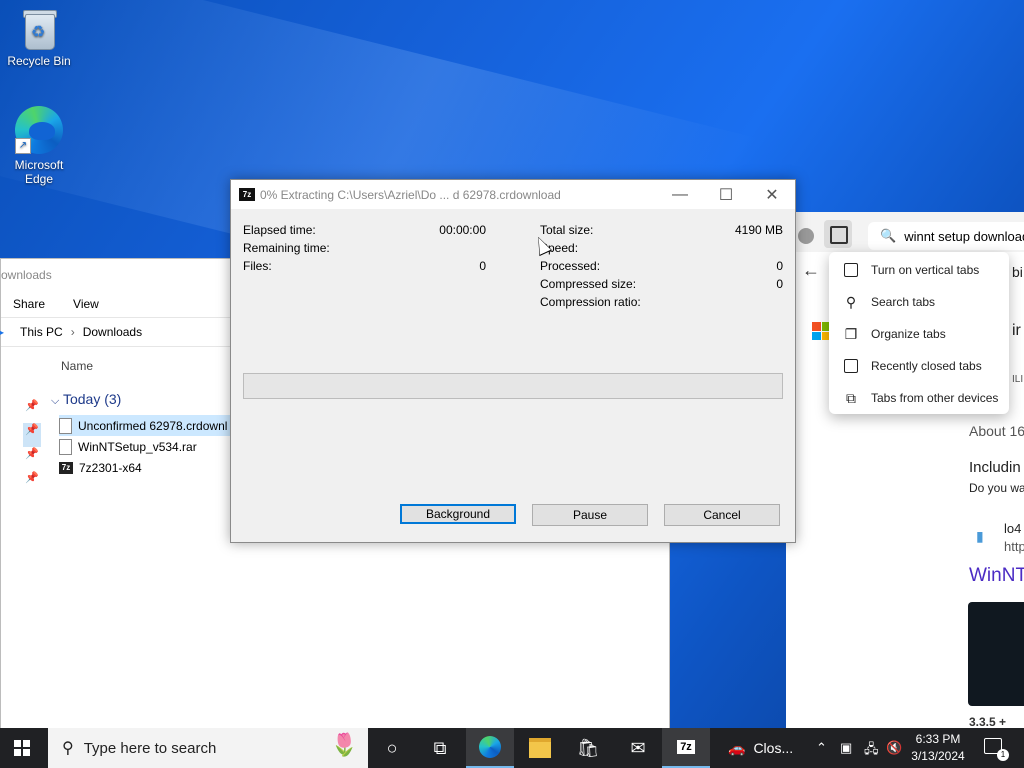 This screenshot has width=1024, height=768. I want to click on search-icon: 🔍, so click(888, 235).